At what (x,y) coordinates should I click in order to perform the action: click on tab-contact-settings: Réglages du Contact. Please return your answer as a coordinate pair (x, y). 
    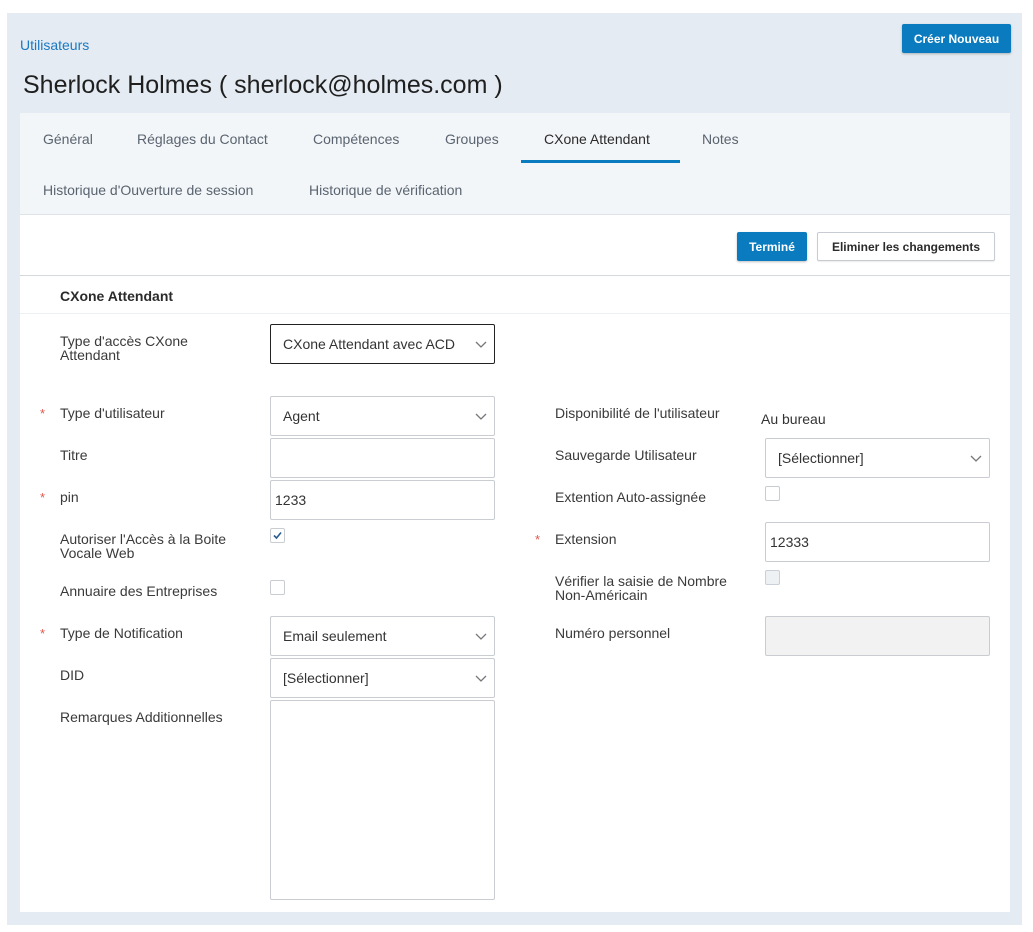
    Looking at the image, I should click on (202, 139).